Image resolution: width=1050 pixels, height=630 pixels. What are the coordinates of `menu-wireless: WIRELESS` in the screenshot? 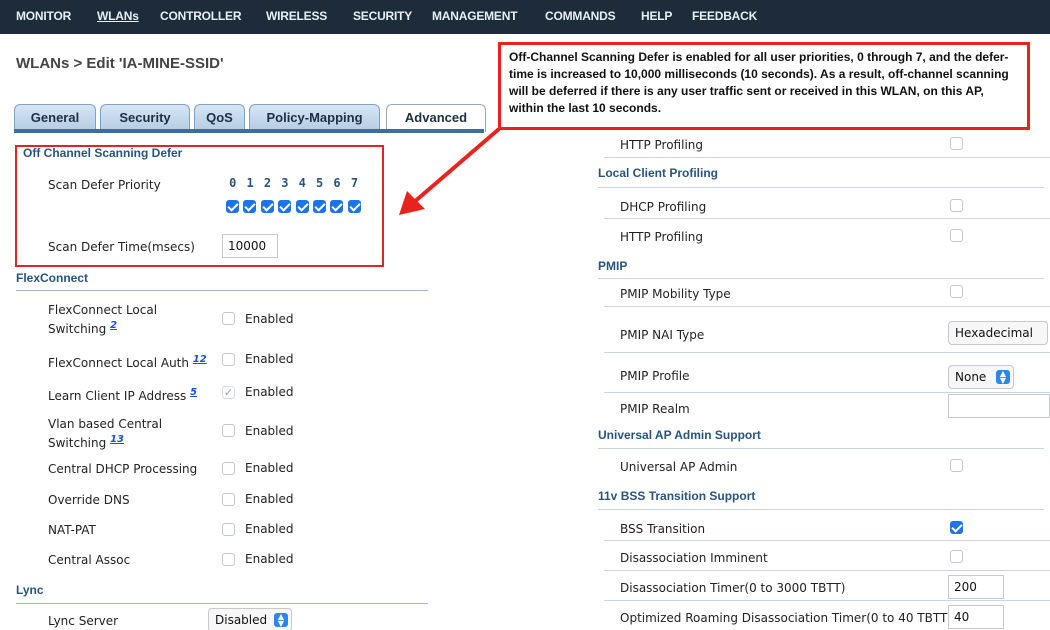 It's located at (296, 16).